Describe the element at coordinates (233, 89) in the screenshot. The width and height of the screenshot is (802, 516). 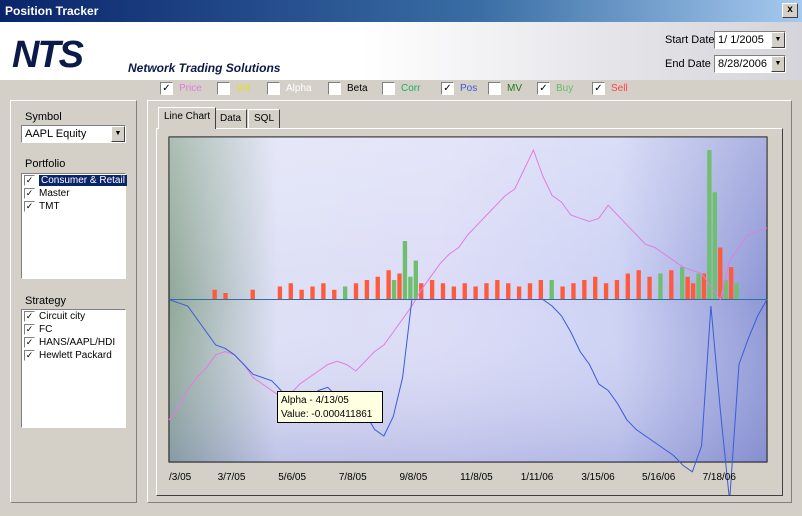
I see `toggle-vol: Vol` at that location.